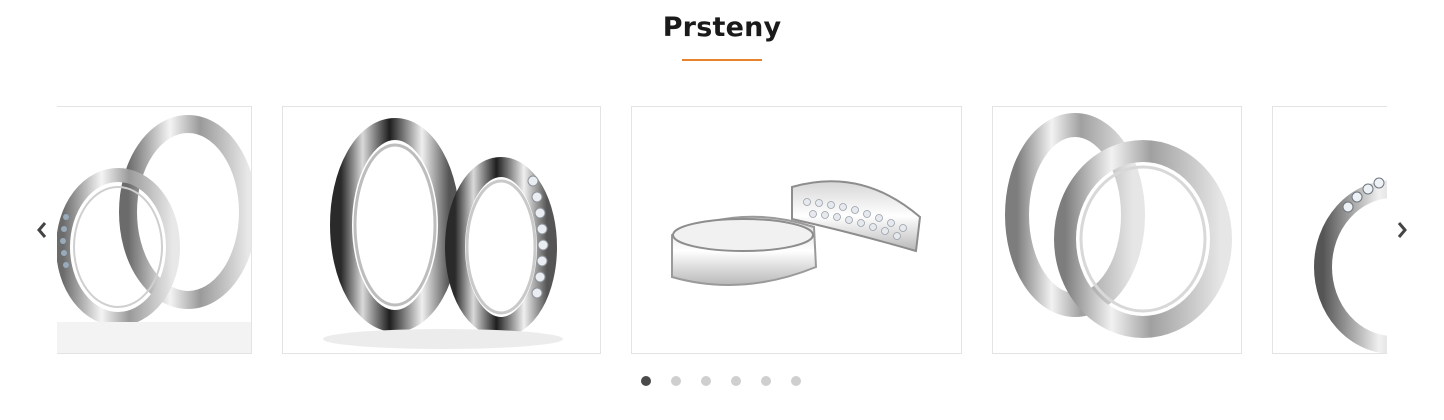 This screenshot has width=1444, height=420. Describe the element at coordinates (796, 233) in the screenshot. I see `ring-pair-diamond-band-image` at that location.